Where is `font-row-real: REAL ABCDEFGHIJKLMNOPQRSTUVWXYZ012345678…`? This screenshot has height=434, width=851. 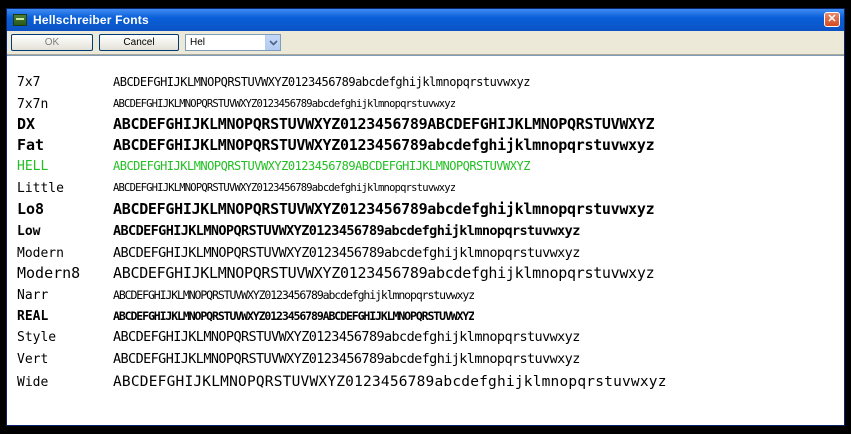
font-row-real: REAL ABCDEFGHIJKLMNOPQRSTUVWXYZ012345678… is located at coordinates (427, 316).